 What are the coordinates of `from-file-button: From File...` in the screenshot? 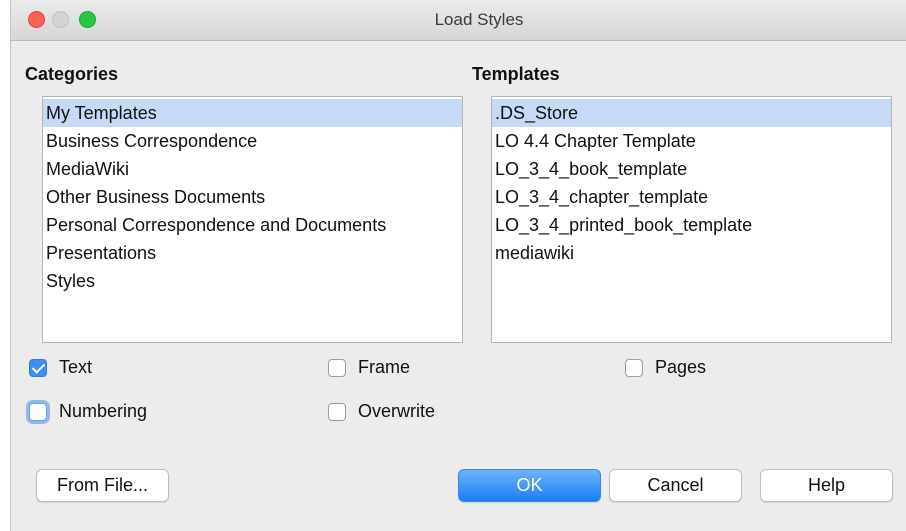 It's located at (102, 485).